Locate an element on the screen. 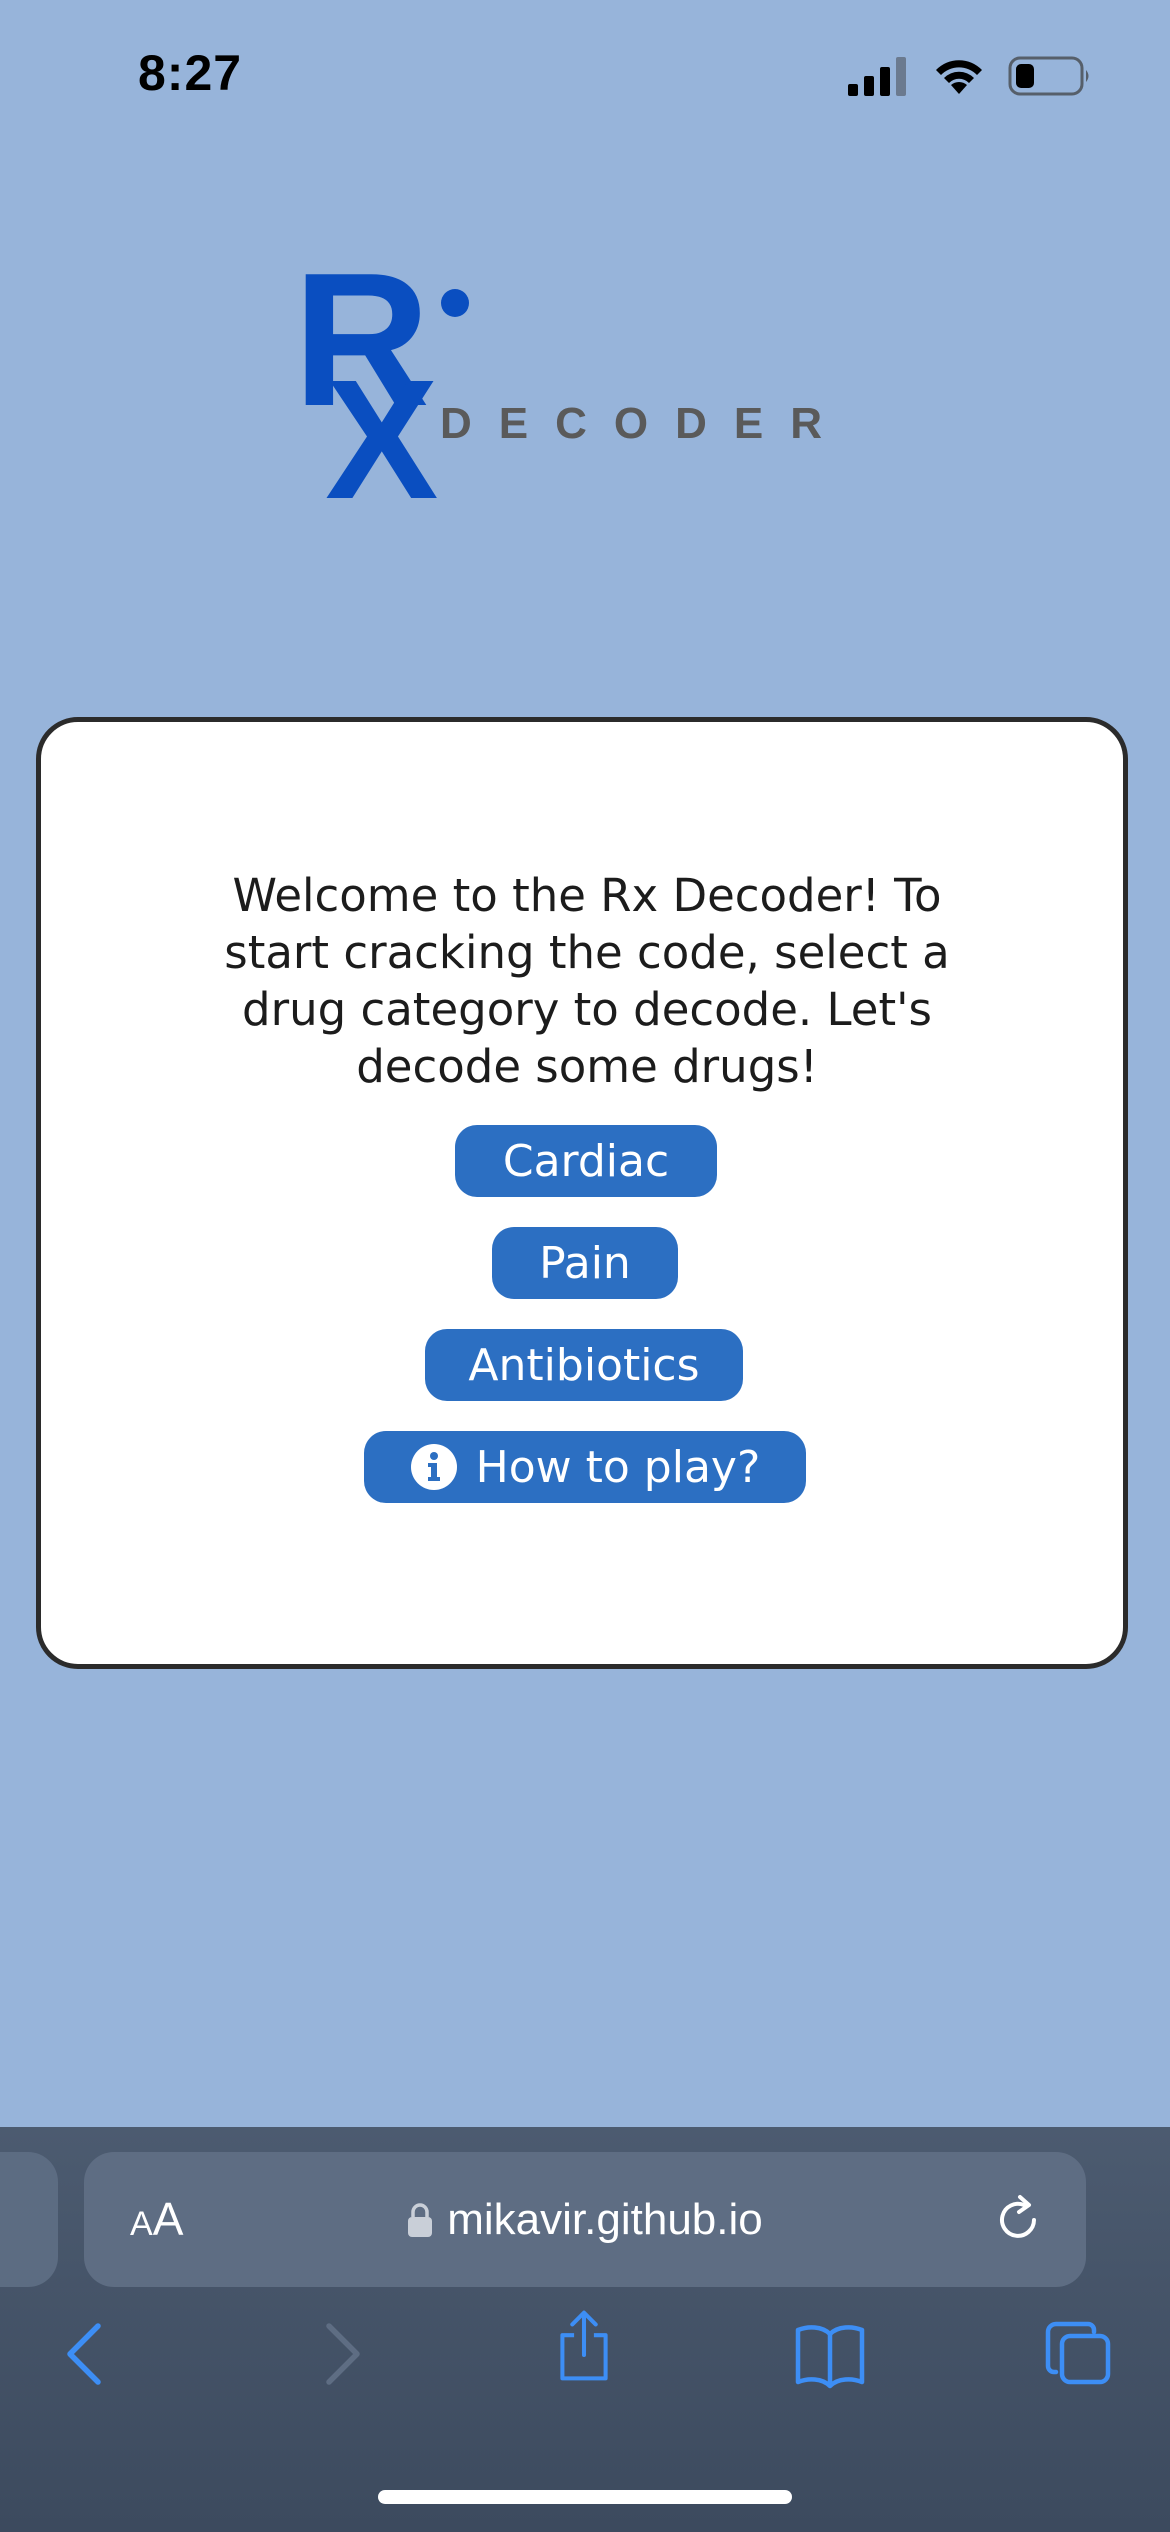 The width and height of the screenshot is (1170, 2532). url-display: mikavir.github.io is located at coordinates (585, 2219).